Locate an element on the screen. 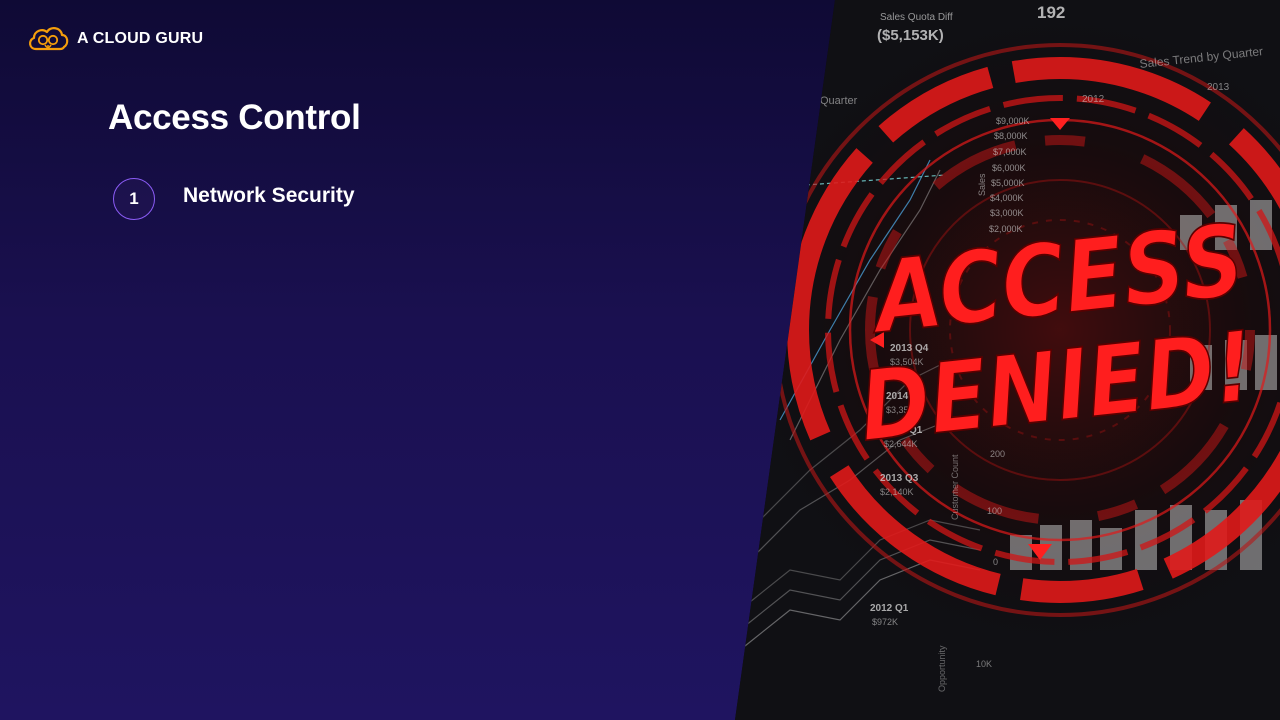 The width and height of the screenshot is (1280, 720). sales-tick: $5,000K is located at coordinates (1008, 183).